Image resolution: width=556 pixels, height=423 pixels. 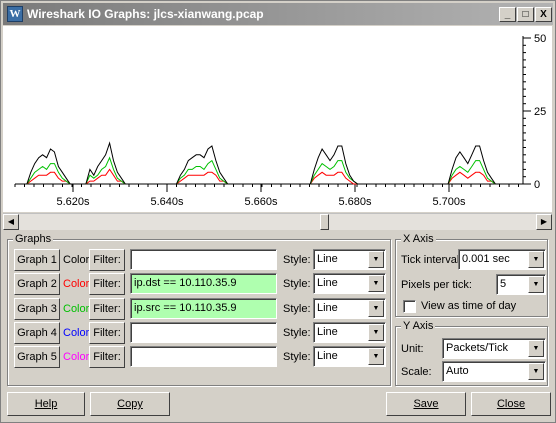 I want to click on graph-5-filter-input, so click(x=203, y=356).